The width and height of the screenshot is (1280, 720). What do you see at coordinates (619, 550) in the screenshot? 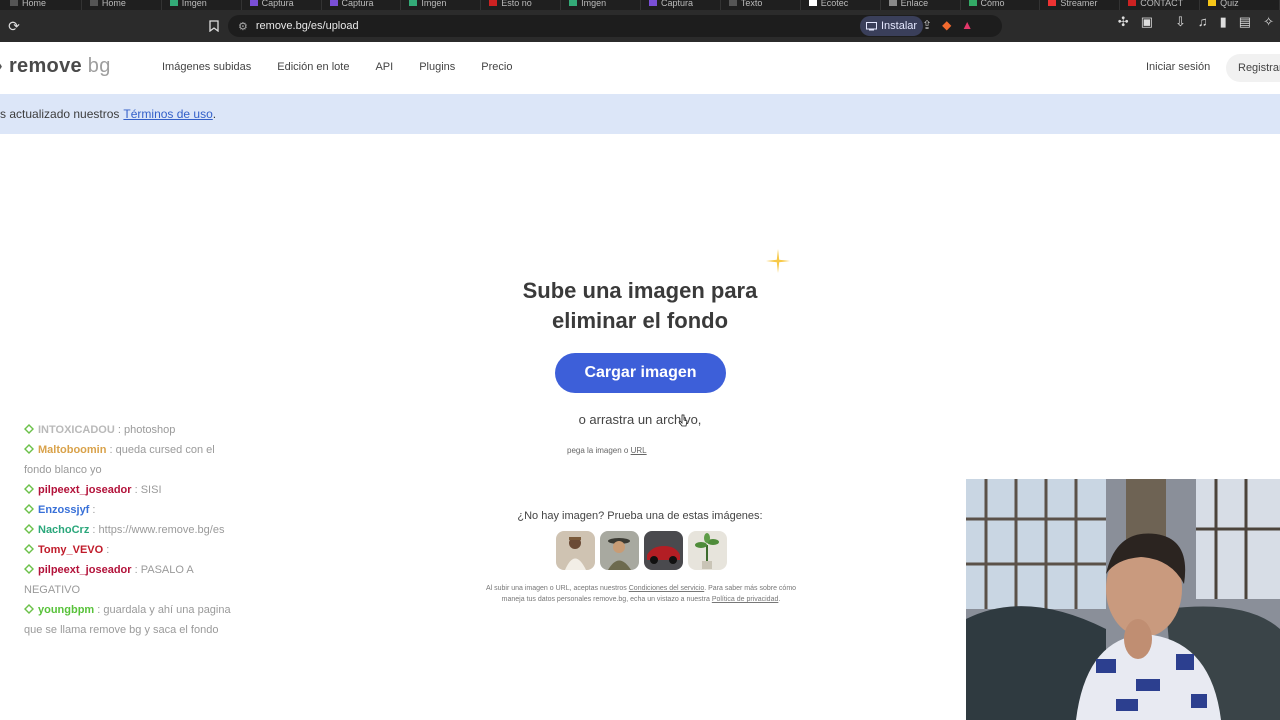
I see `sample-image-man-hat` at bounding box center [619, 550].